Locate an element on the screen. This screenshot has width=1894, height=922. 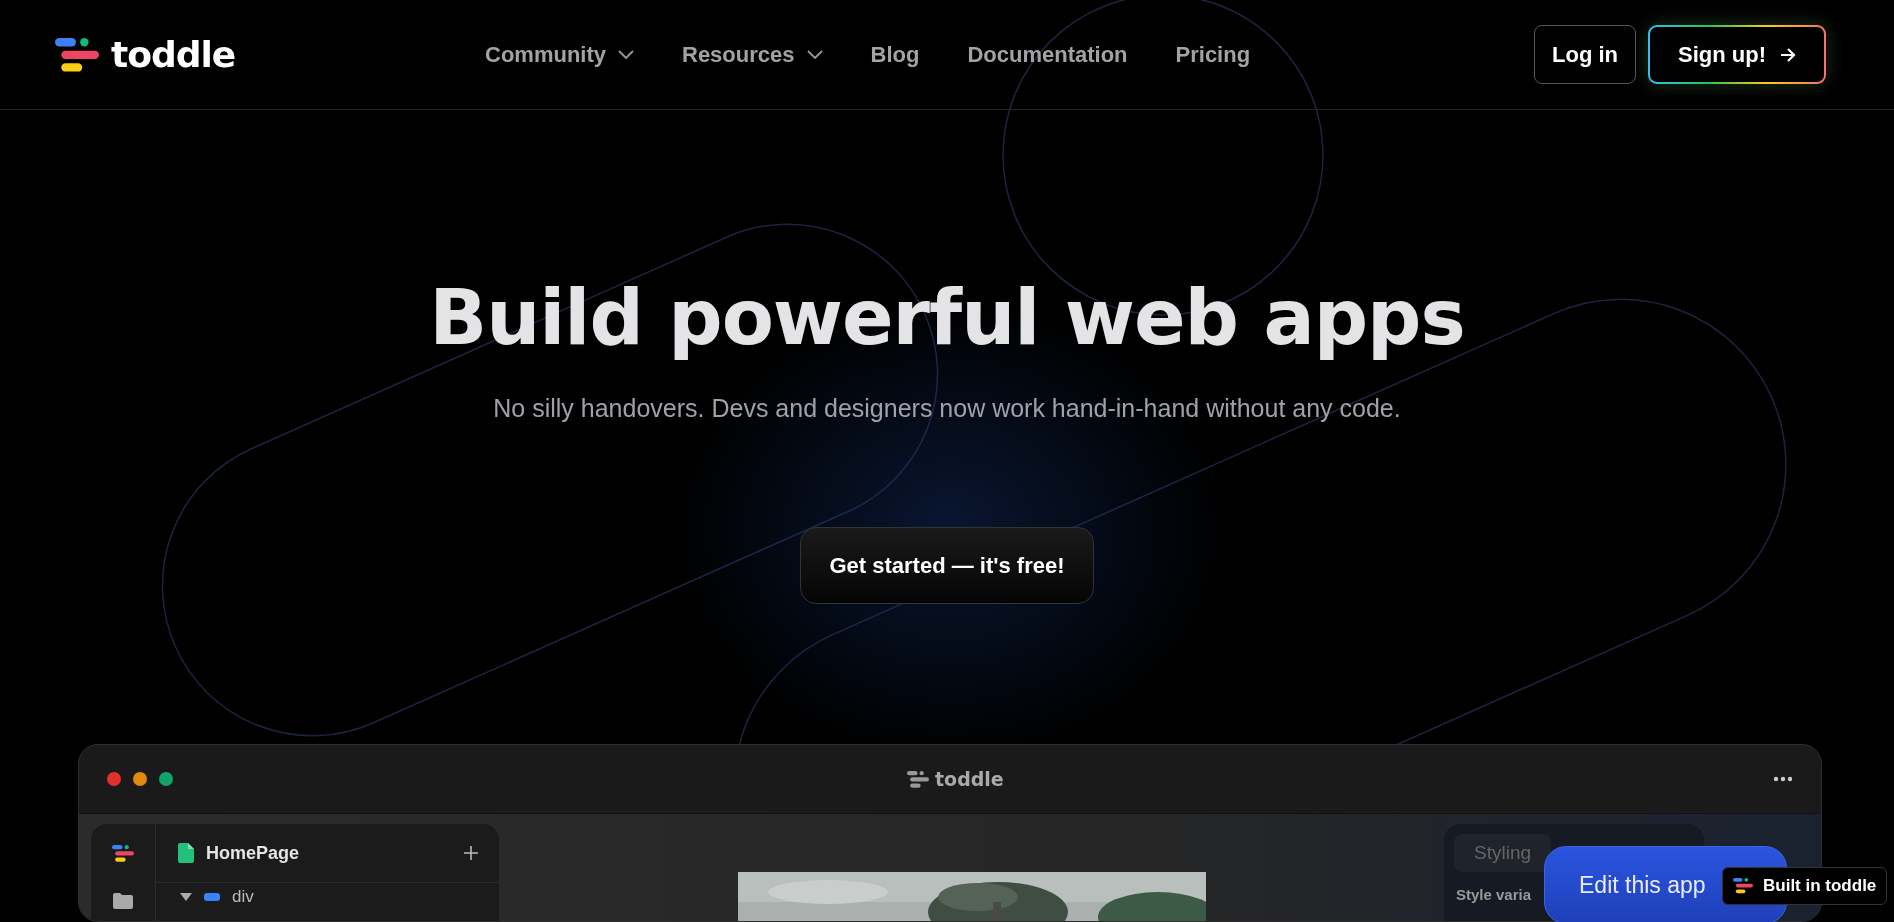
nav-link: Pricing is located at coordinates (1213, 54).